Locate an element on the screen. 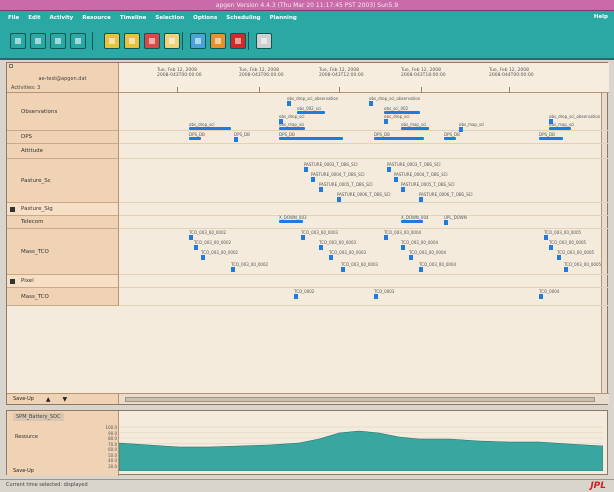  menu-selection: Selection is located at coordinates (169, 18).